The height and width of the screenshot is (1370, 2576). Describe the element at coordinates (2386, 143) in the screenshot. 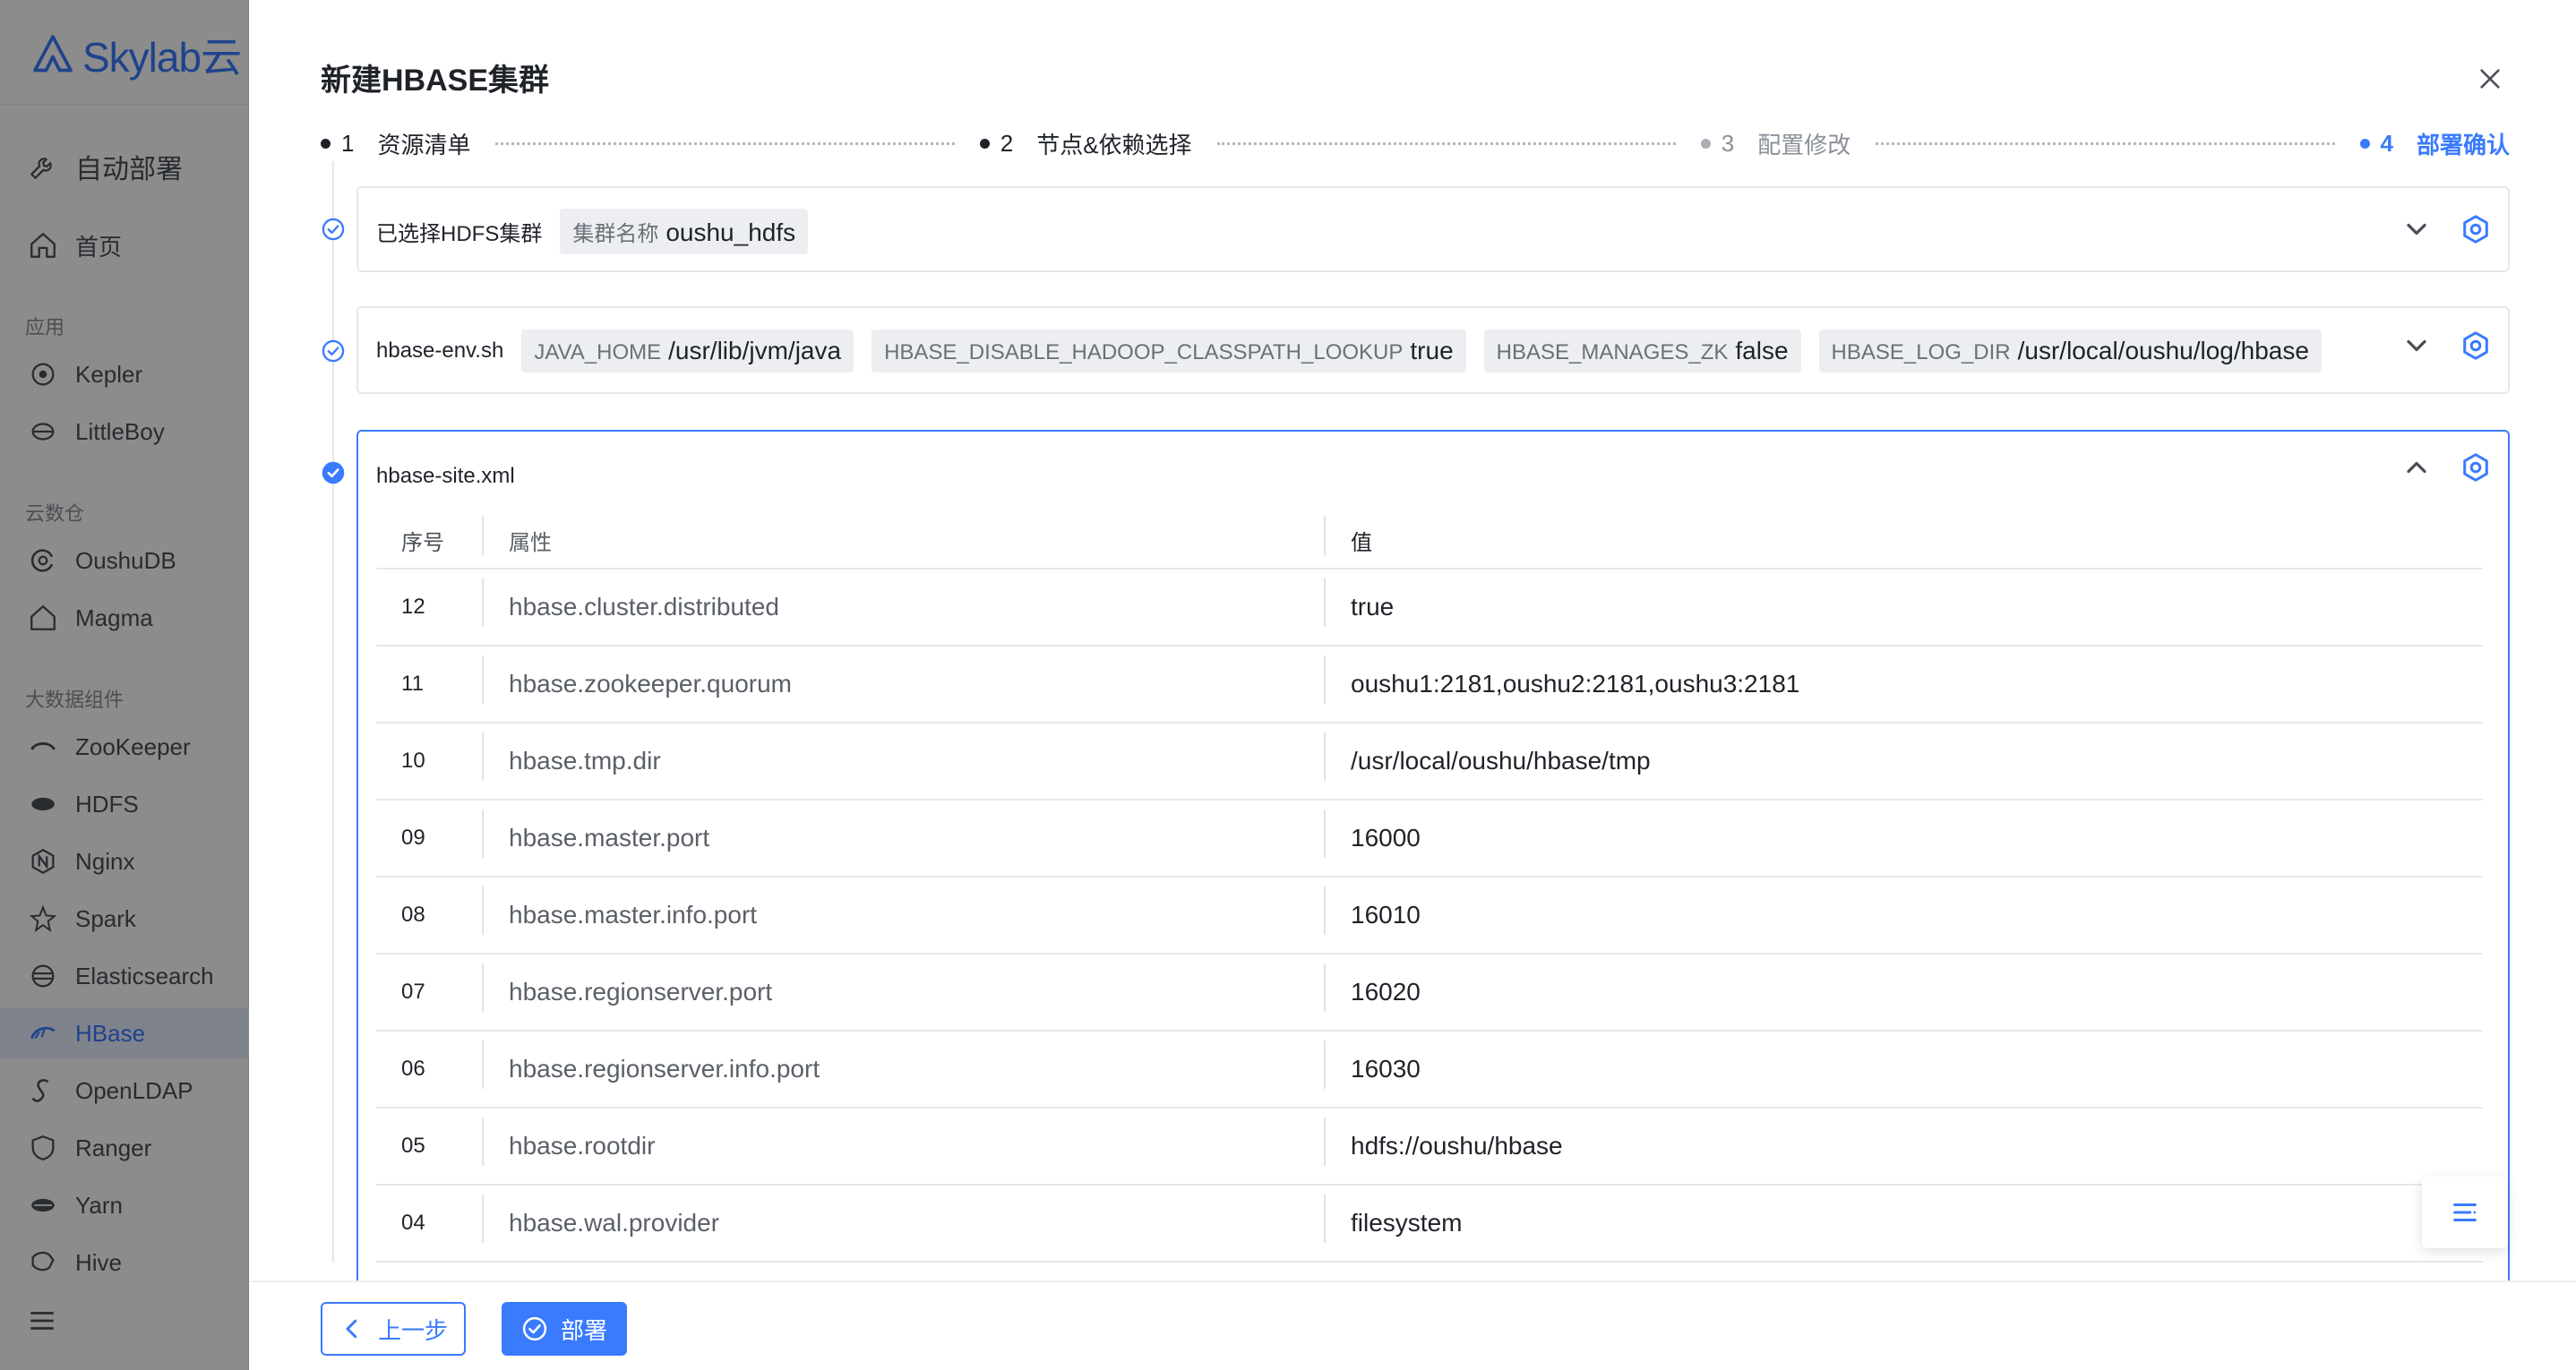

I see `step-number: 4` at that location.